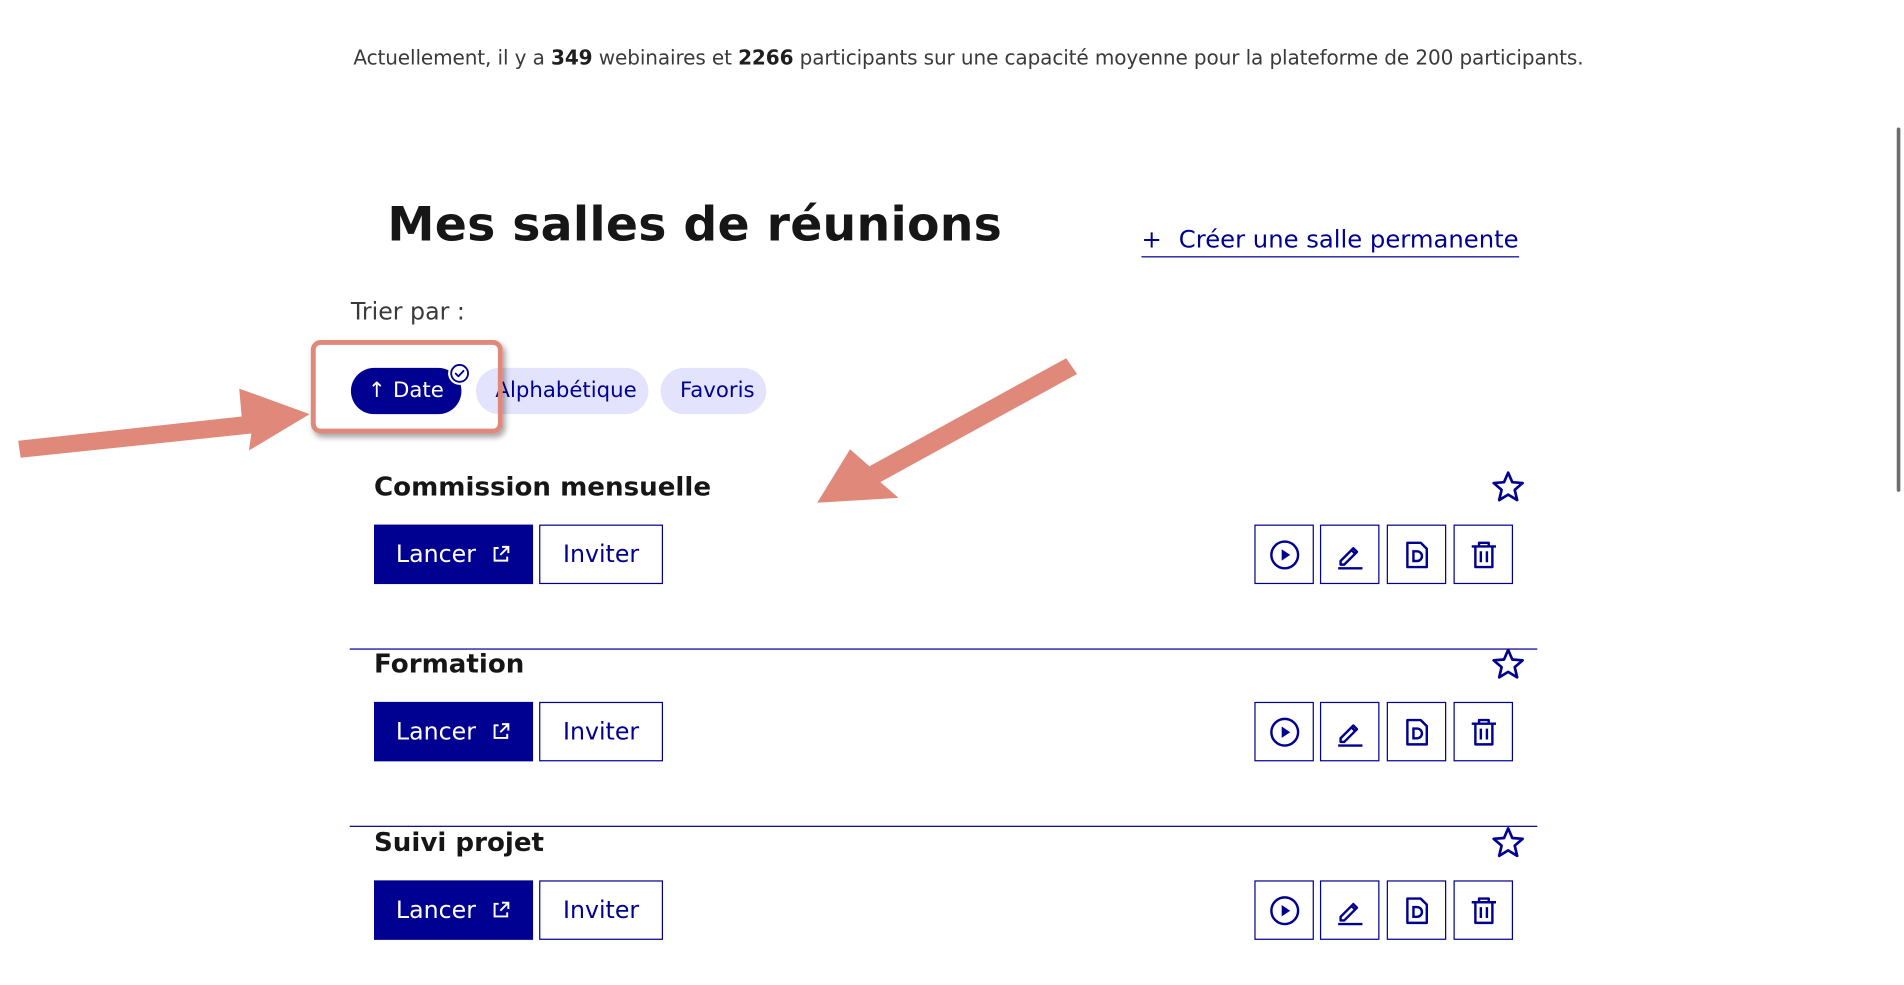  What do you see at coordinates (1348, 239) in the screenshot?
I see `create-room-label: Créer une salle permanente` at bounding box center [1348, 239].